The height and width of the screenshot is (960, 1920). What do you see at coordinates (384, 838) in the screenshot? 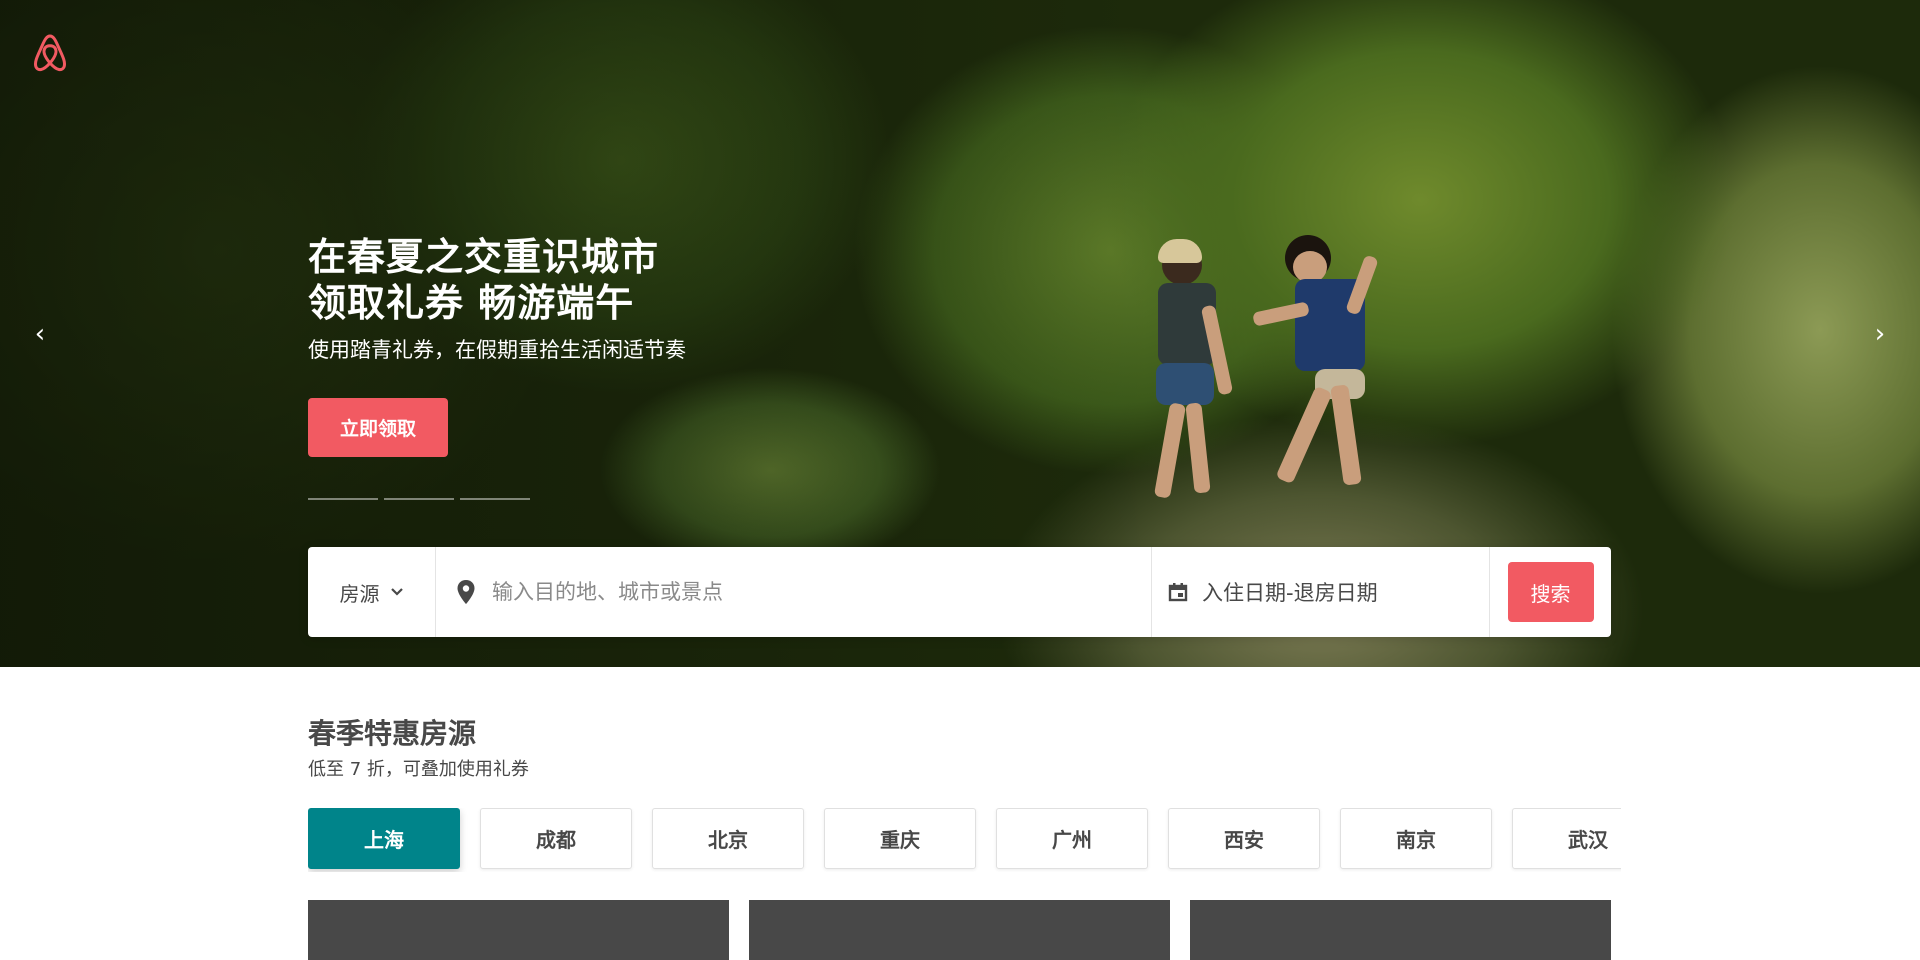
I see `city-tab-shanghai: 上海` at bounding box center [384, 838].